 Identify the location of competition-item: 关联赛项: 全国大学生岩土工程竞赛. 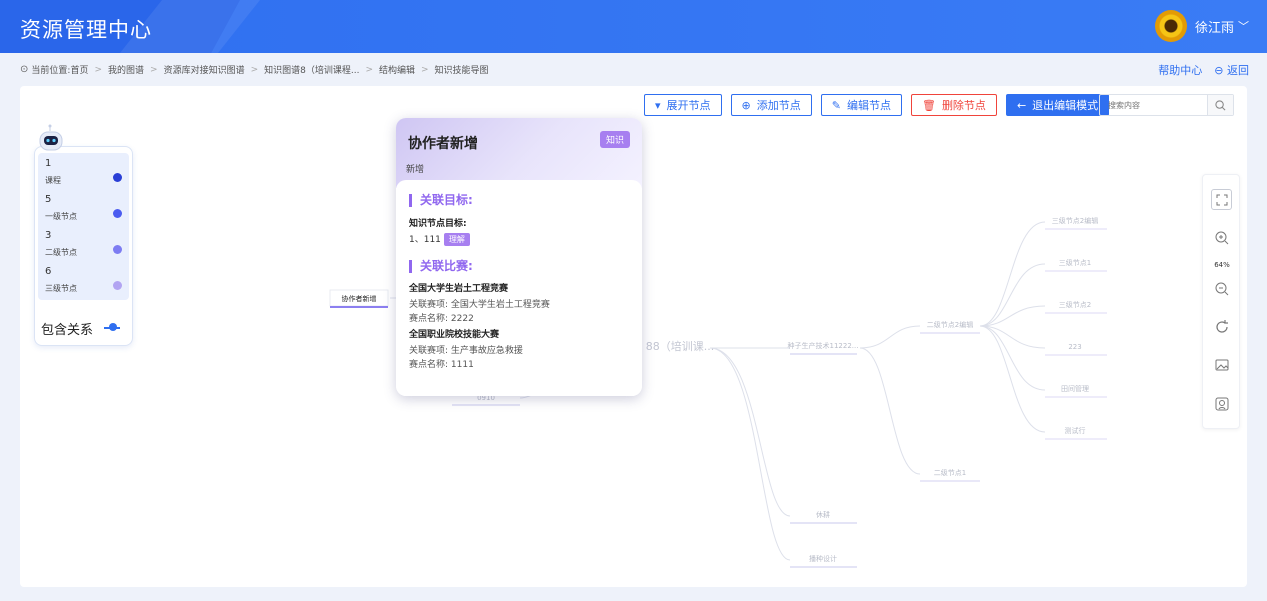
(479, 303).